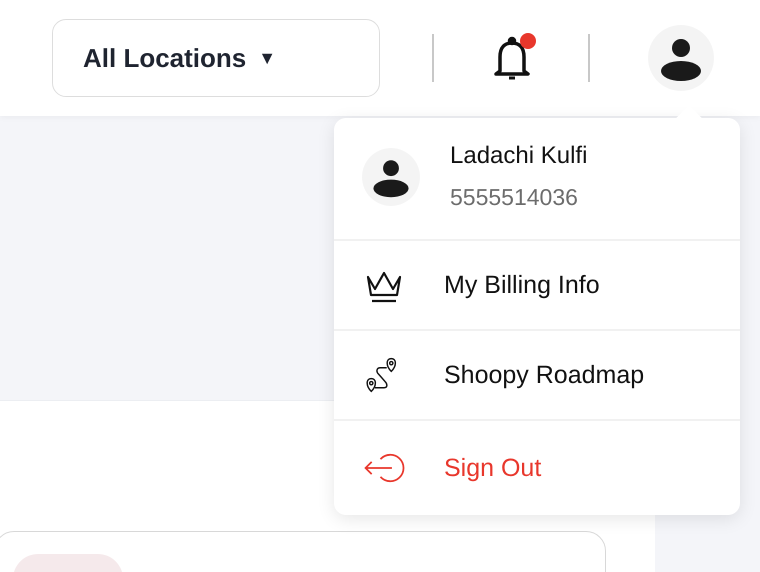 This screenshot has height=572, width=760. Describe the element at coordinates (537, 468) in the screenshot. I see `menu-item: Sign Out` at that location.